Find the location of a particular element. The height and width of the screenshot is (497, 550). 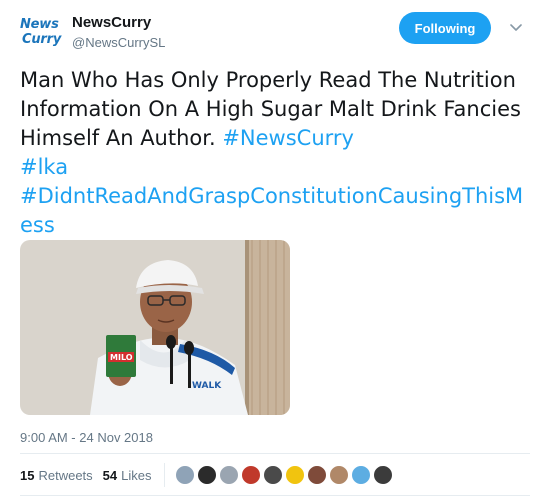

tweet-stats: 15 Retweets 54 Likes is located at coordinates (207, 475).